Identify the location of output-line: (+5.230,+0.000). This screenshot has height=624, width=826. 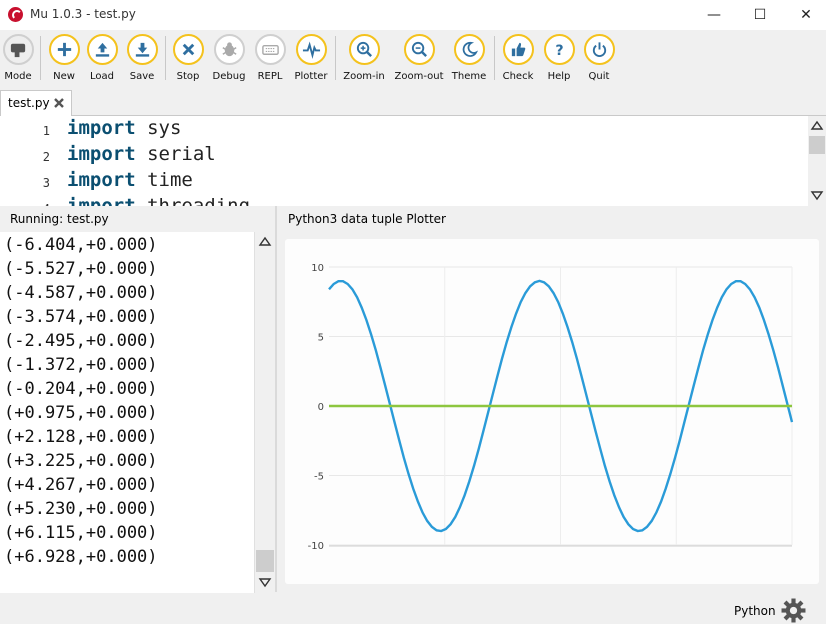
(81, 509).